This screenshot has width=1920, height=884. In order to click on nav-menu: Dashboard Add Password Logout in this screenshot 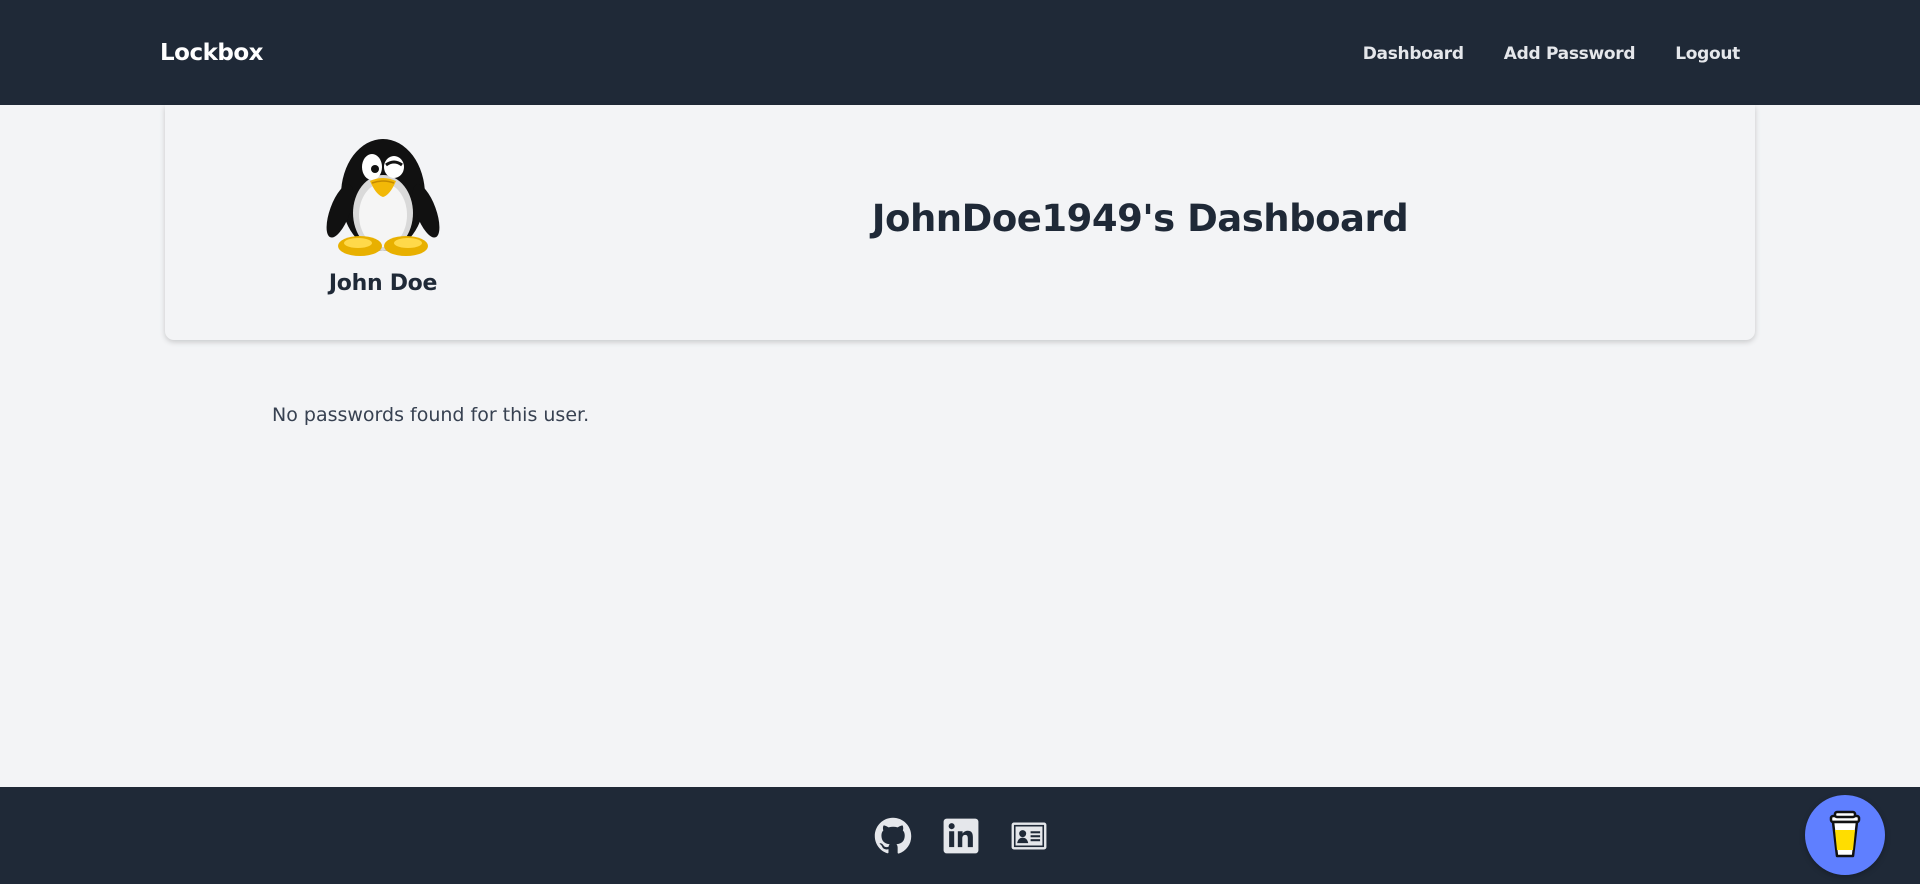, I will do `click(1552, 54)`.